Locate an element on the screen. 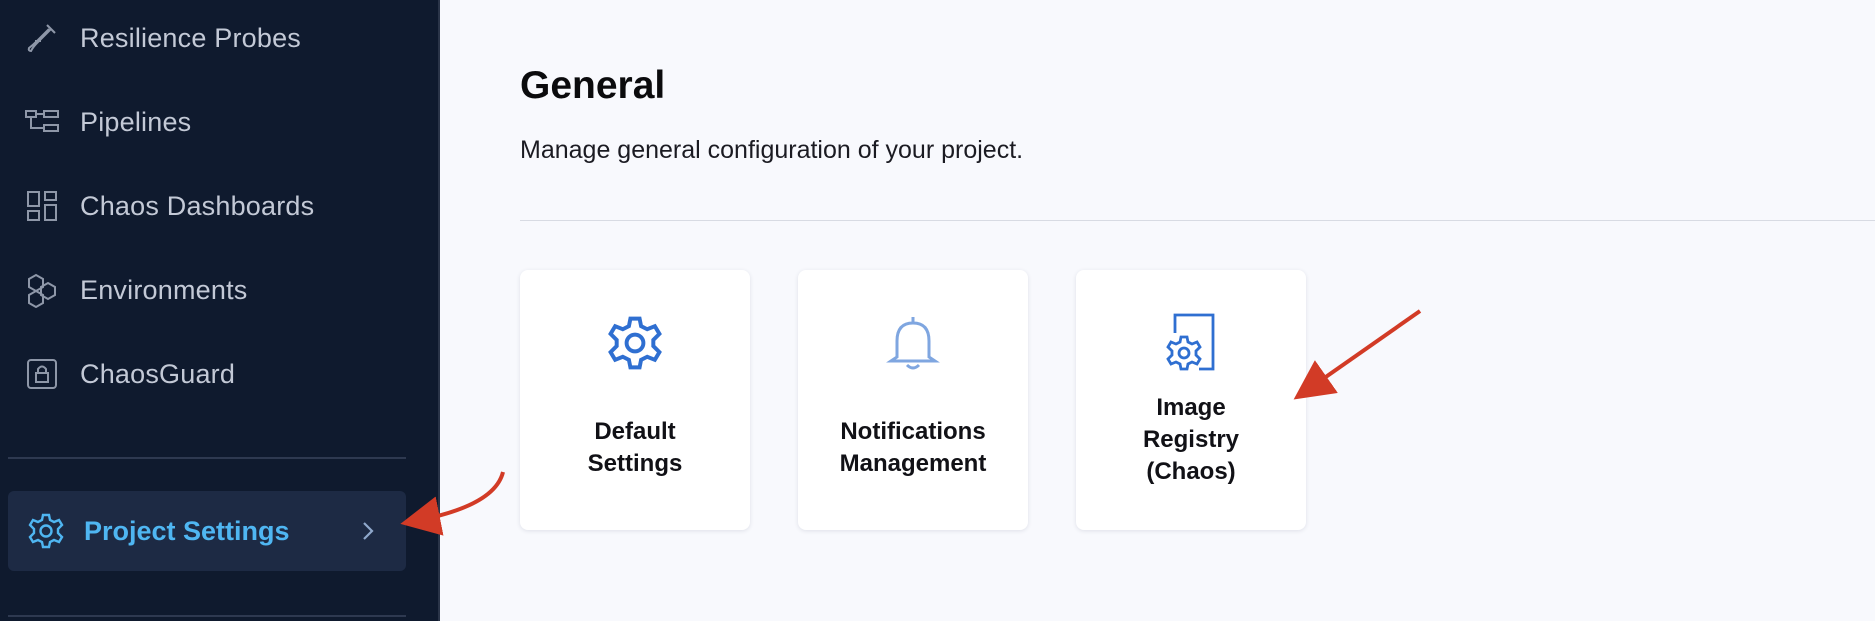 This screenshot has height=621, width=1875. sidebar-item-label: Environments is located at coordinates (164, 289).